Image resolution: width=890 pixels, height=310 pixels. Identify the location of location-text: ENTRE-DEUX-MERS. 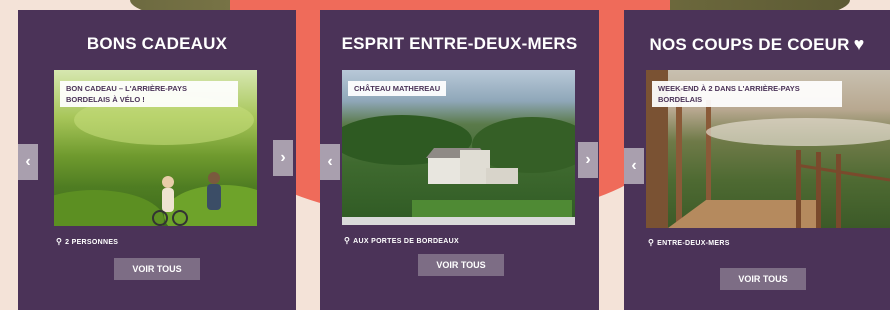
(693, 243).